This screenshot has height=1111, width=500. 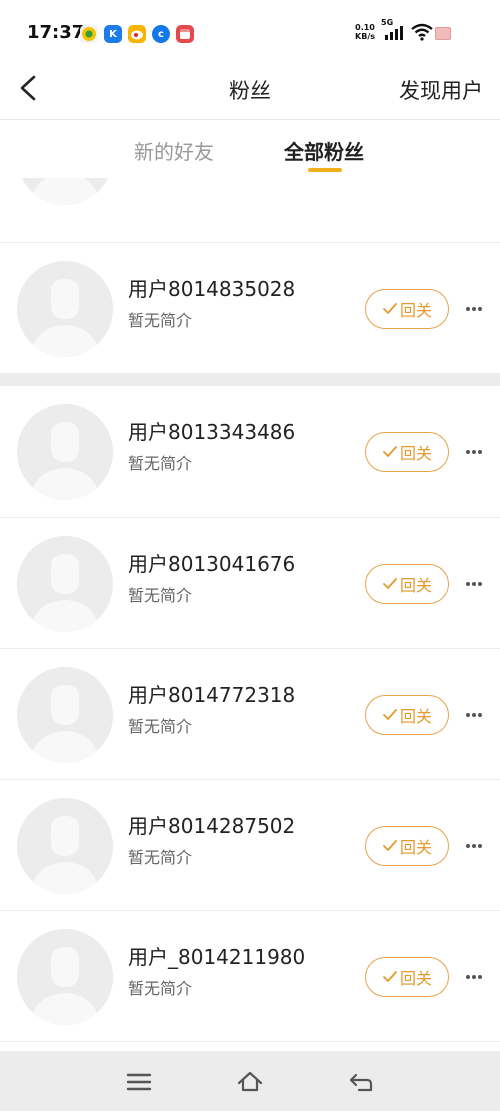 What do you see at coordinates (250, 380) in the screenshot?
I see `section-divider` at bounding box center [250, 380].